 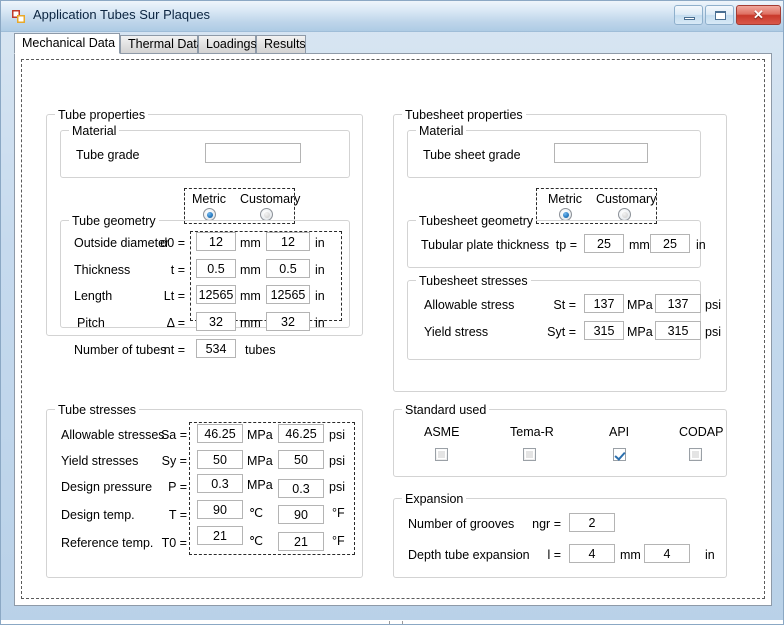 I want to click on customary-label: Customary, so click(x=626, y=199).